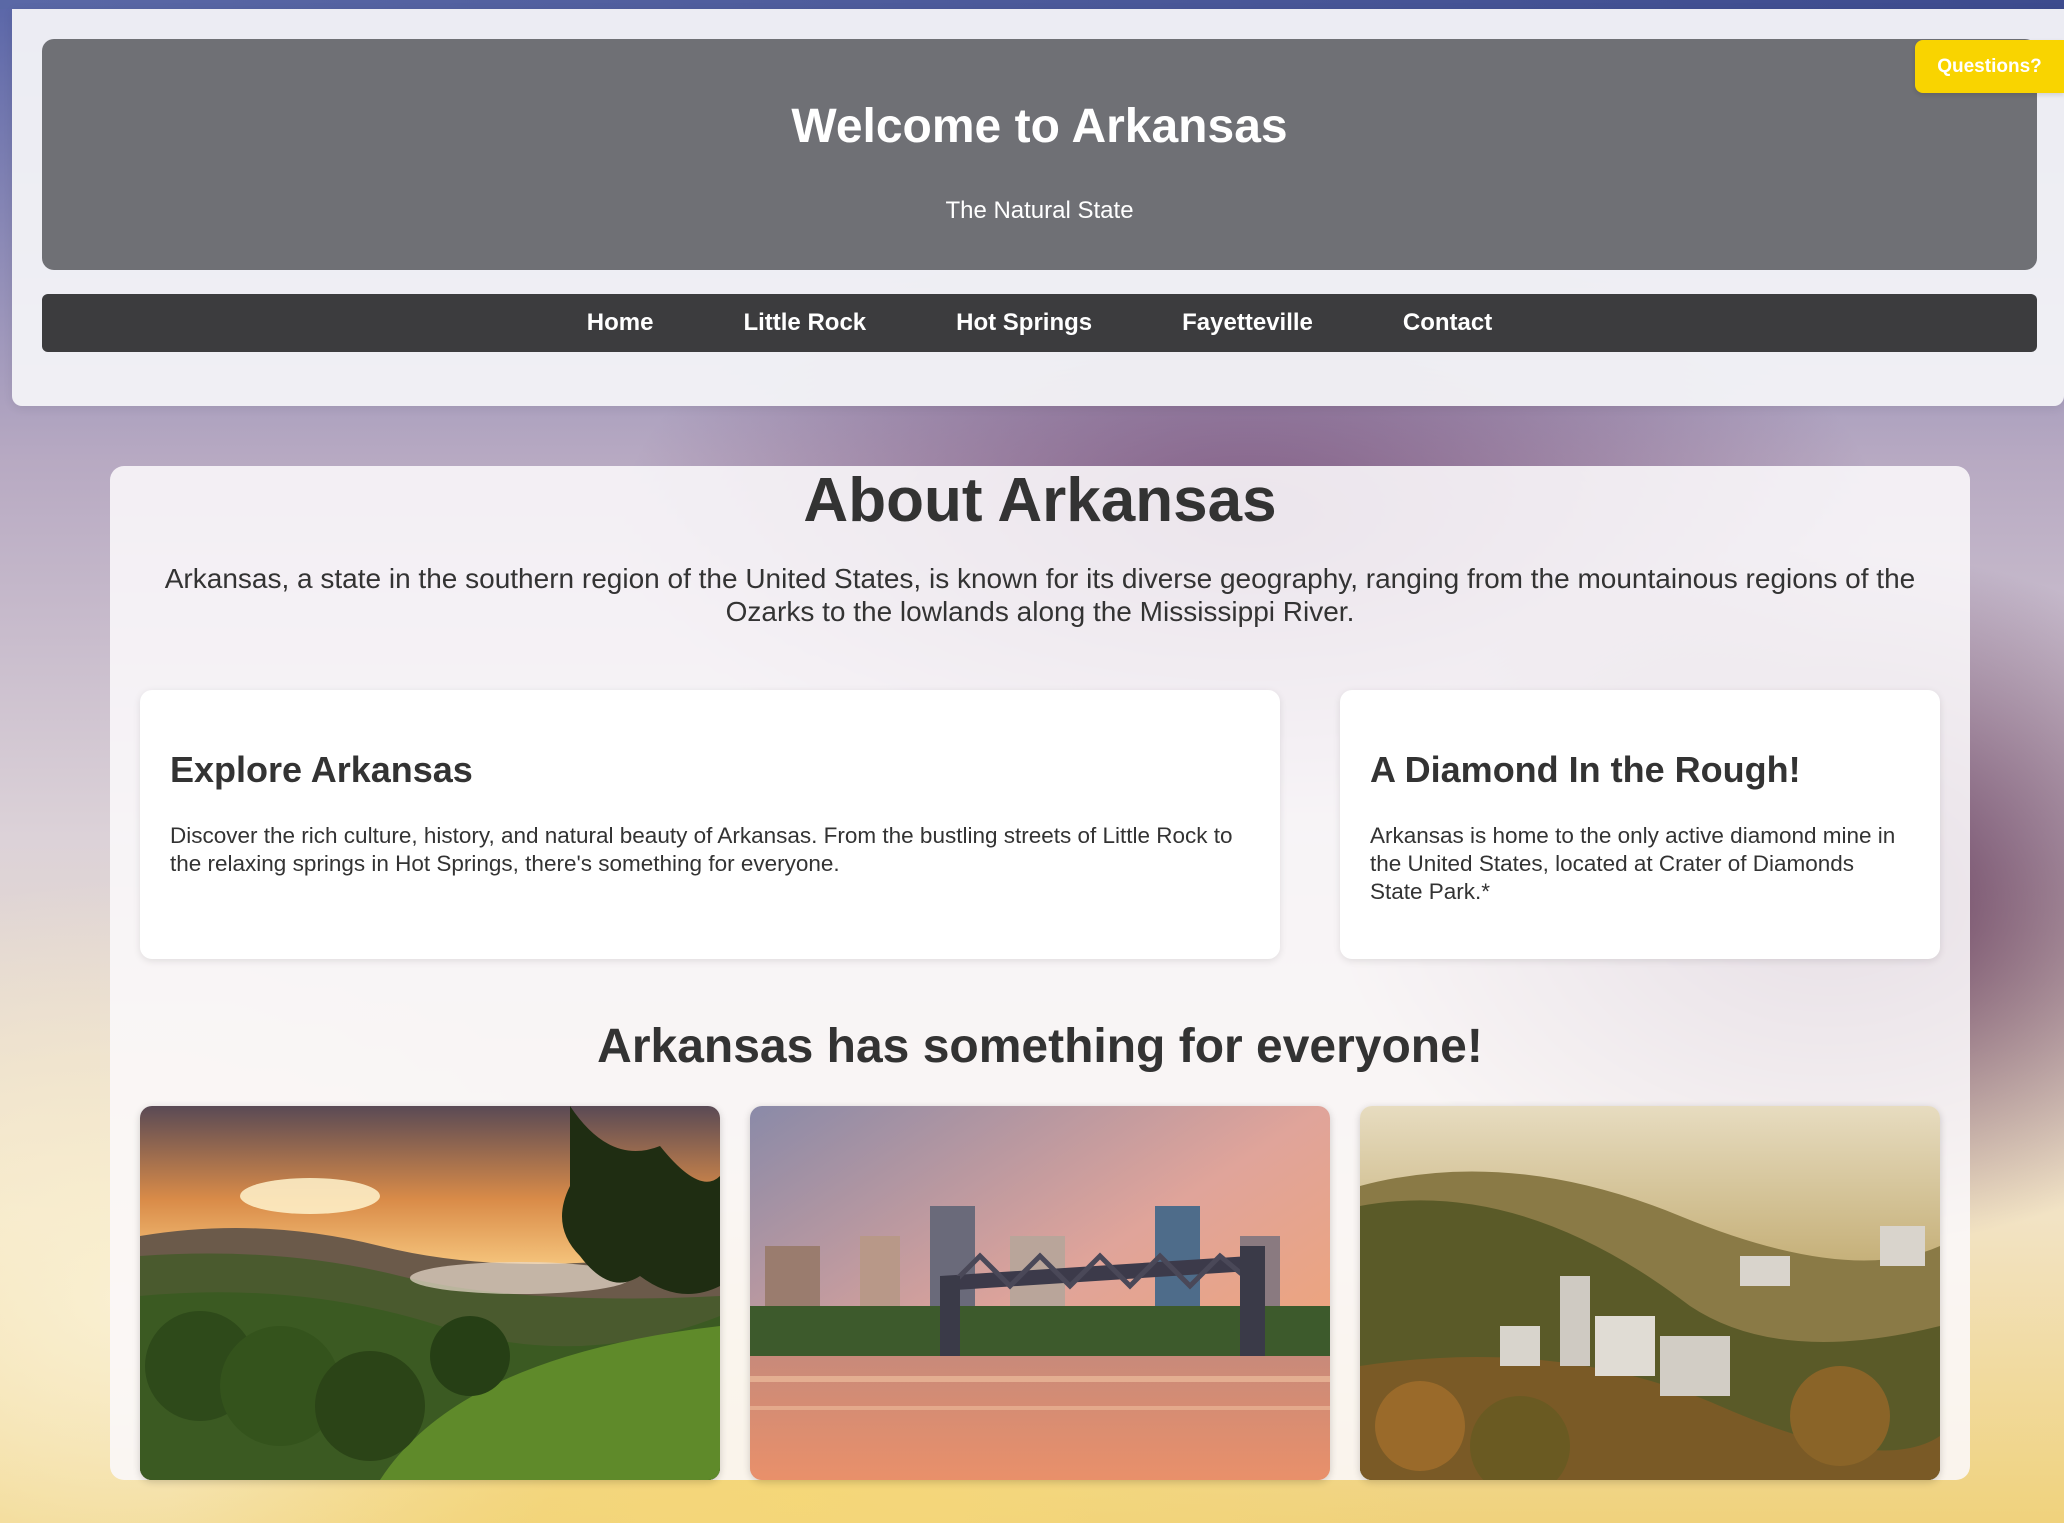  I want to click on little-rock-skyline-photo, so click(1040, 1293).